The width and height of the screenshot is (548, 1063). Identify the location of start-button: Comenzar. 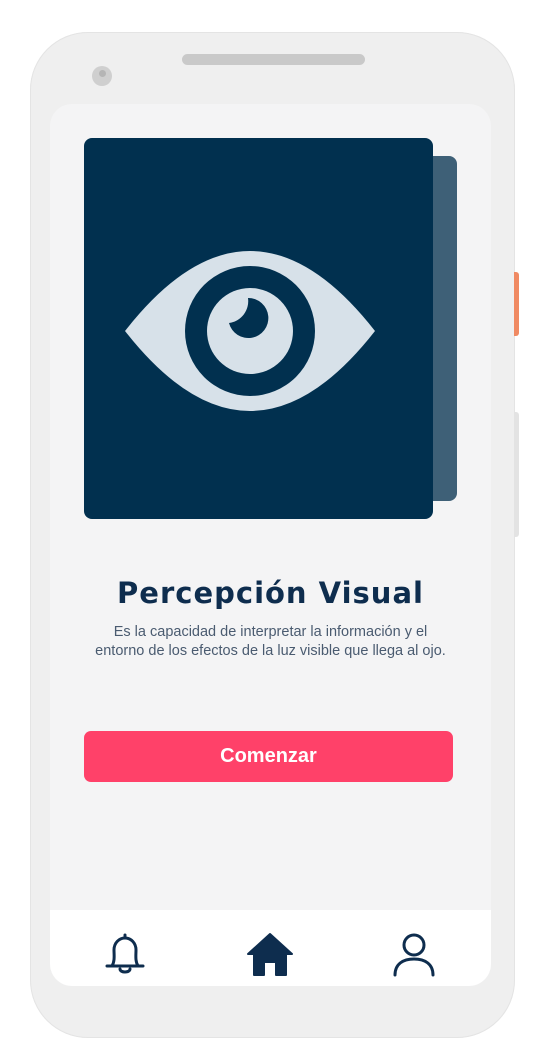
(268, 756).